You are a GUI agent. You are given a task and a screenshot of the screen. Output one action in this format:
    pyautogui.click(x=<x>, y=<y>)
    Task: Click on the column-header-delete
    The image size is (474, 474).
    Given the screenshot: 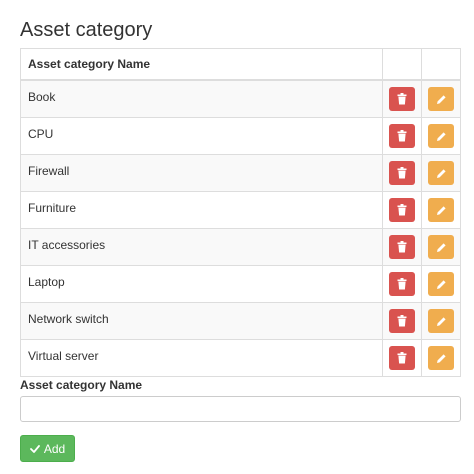 What is the action you would take?
    pyautogui.click(x=402, y=64)
    